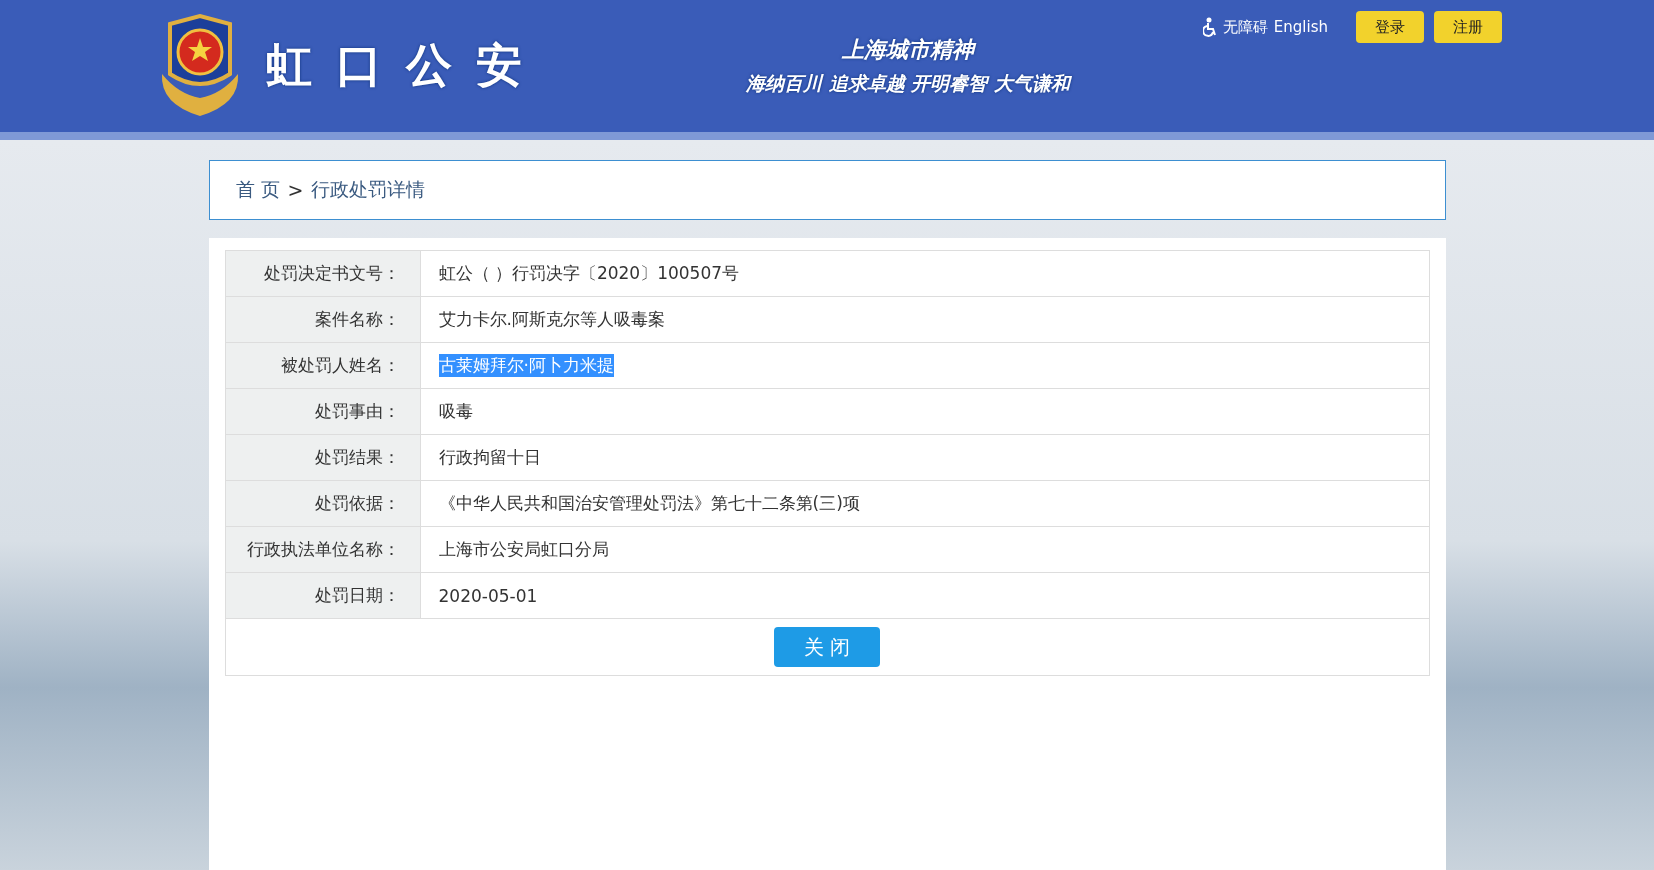 This screenshot has width=1654, height=870. What do you see at coordinates (1245, 27) in the screenshot?
I see `accessibility-link: 无障碍` at bounding box center [1245, 27].